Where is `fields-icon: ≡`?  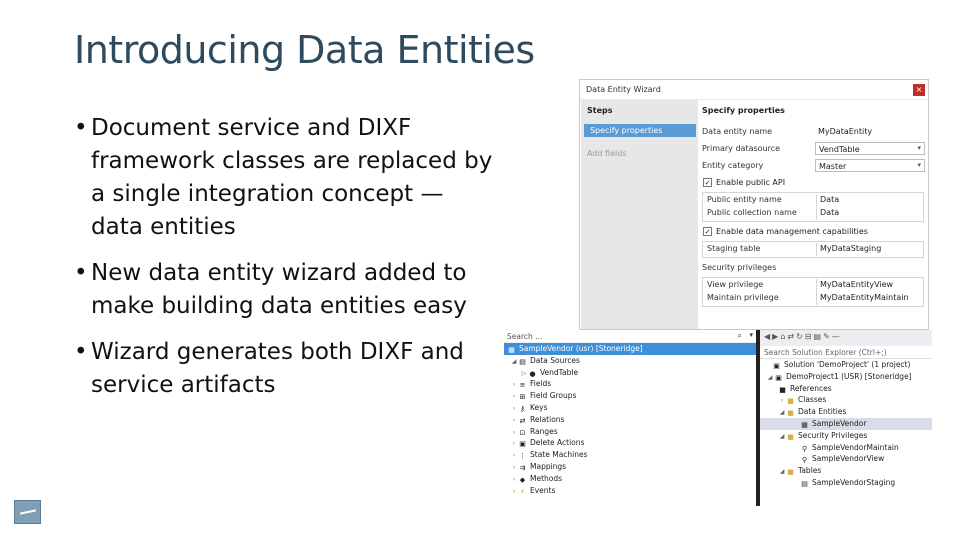 fields-icon: ≡ is located at coordinates (522, 385).